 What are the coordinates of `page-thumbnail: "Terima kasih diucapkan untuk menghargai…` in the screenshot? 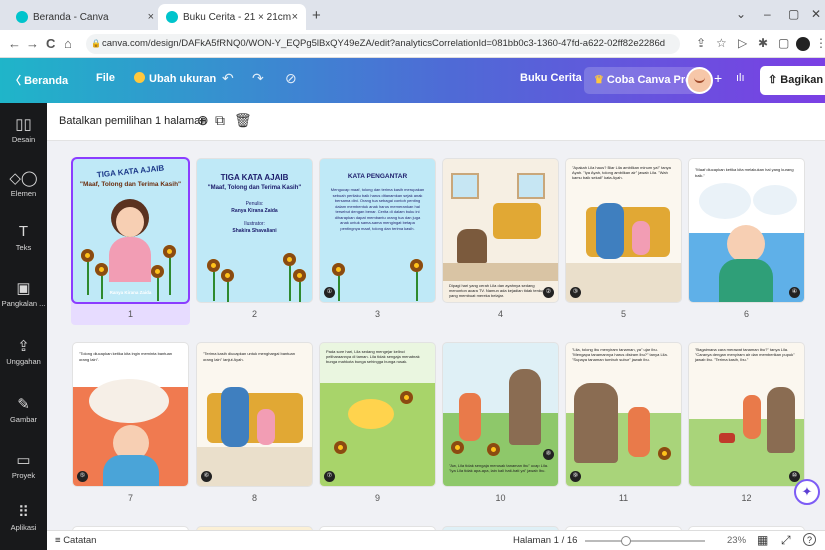 It's located at (254, 414).